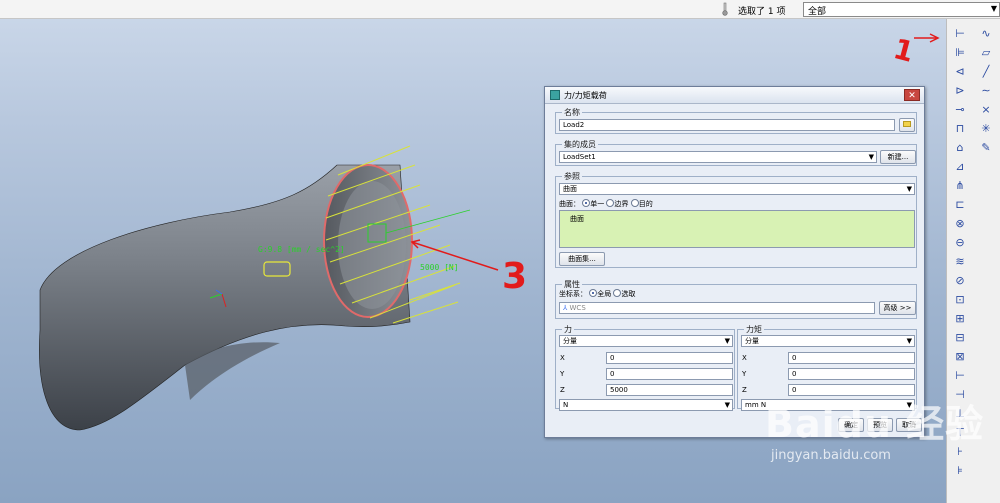 This screenshot has width=1000, height=503. What do you see at coordinates (960, 90) in the screenshot?
I see `load-centrifugal-icon: ⊳` at bounding box center [960, 90].